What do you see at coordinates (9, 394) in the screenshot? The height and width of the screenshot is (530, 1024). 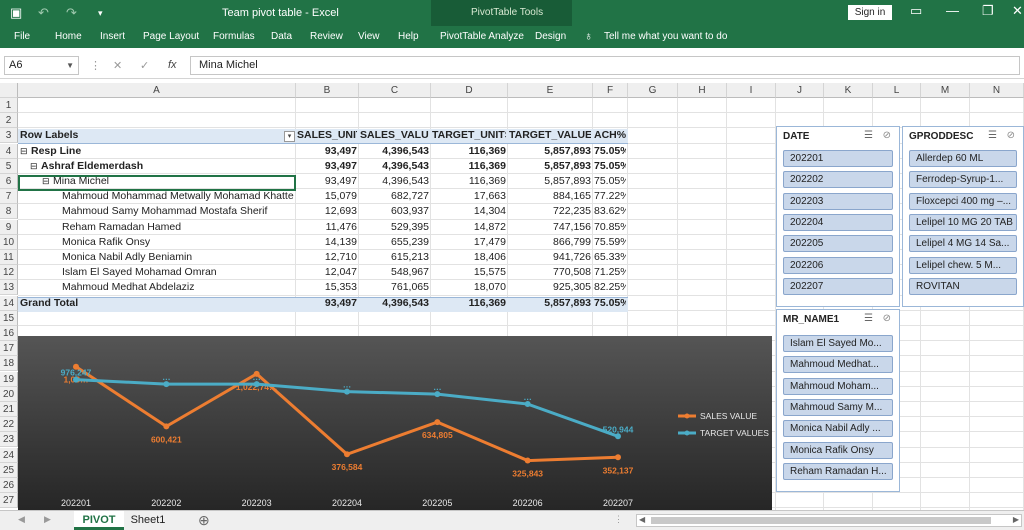 I see `row-header-20: 20` at bounding box center [9, 394].